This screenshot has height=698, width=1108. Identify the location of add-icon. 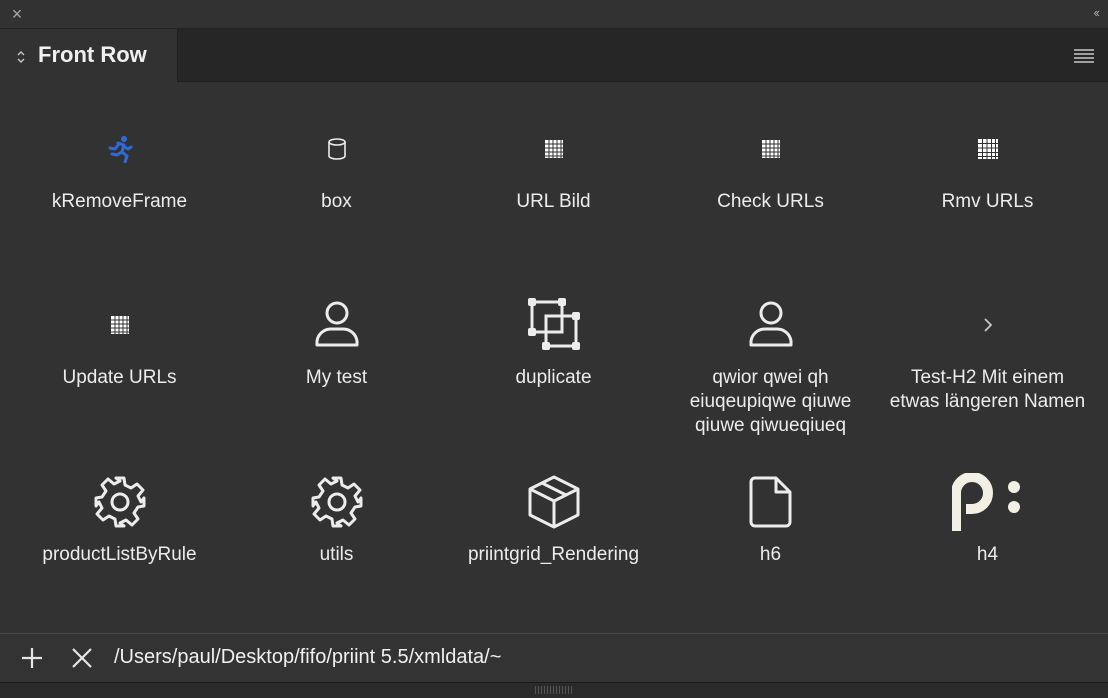
(32, 658).